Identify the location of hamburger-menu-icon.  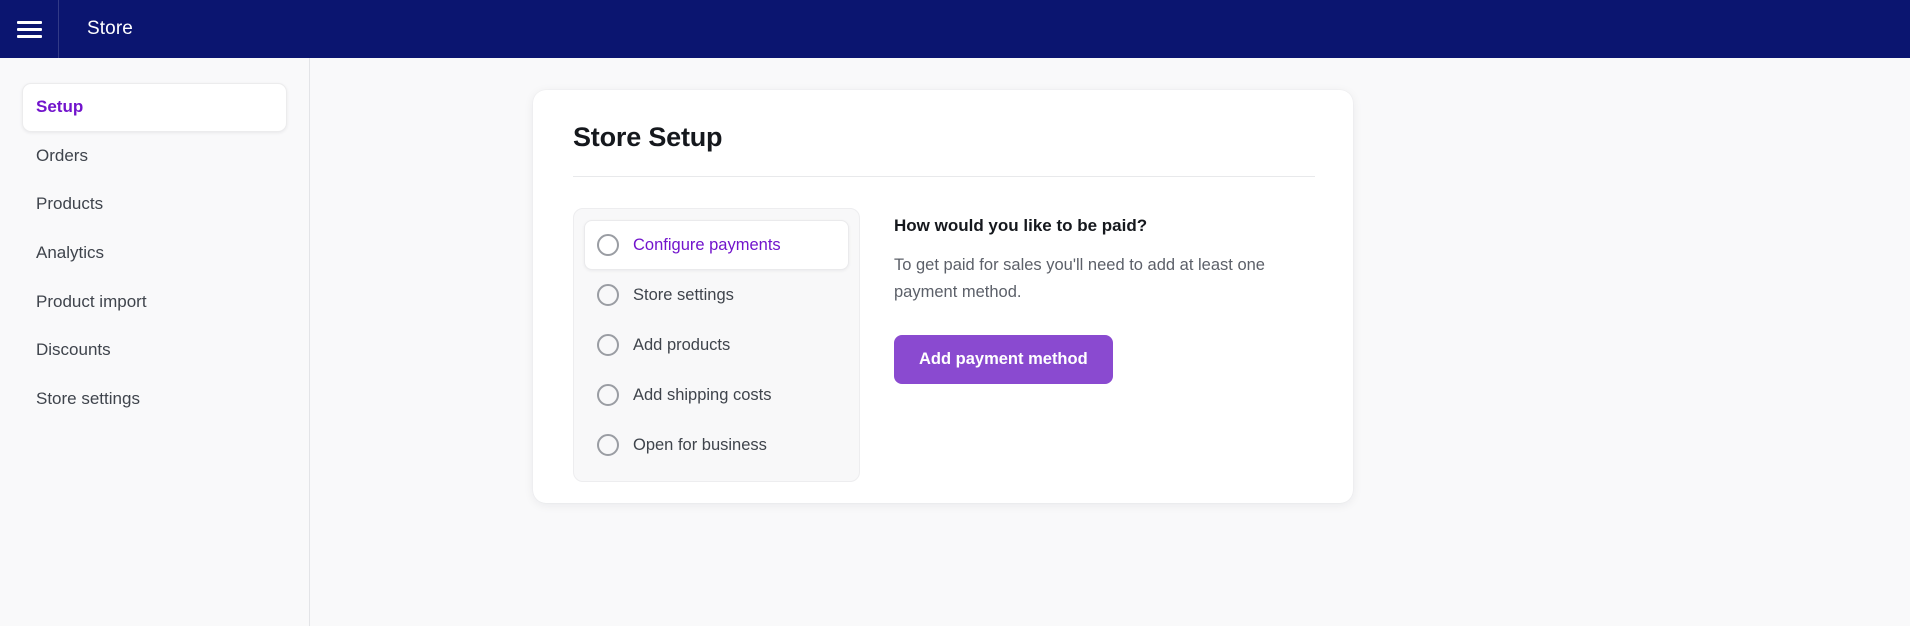
(29, 29).